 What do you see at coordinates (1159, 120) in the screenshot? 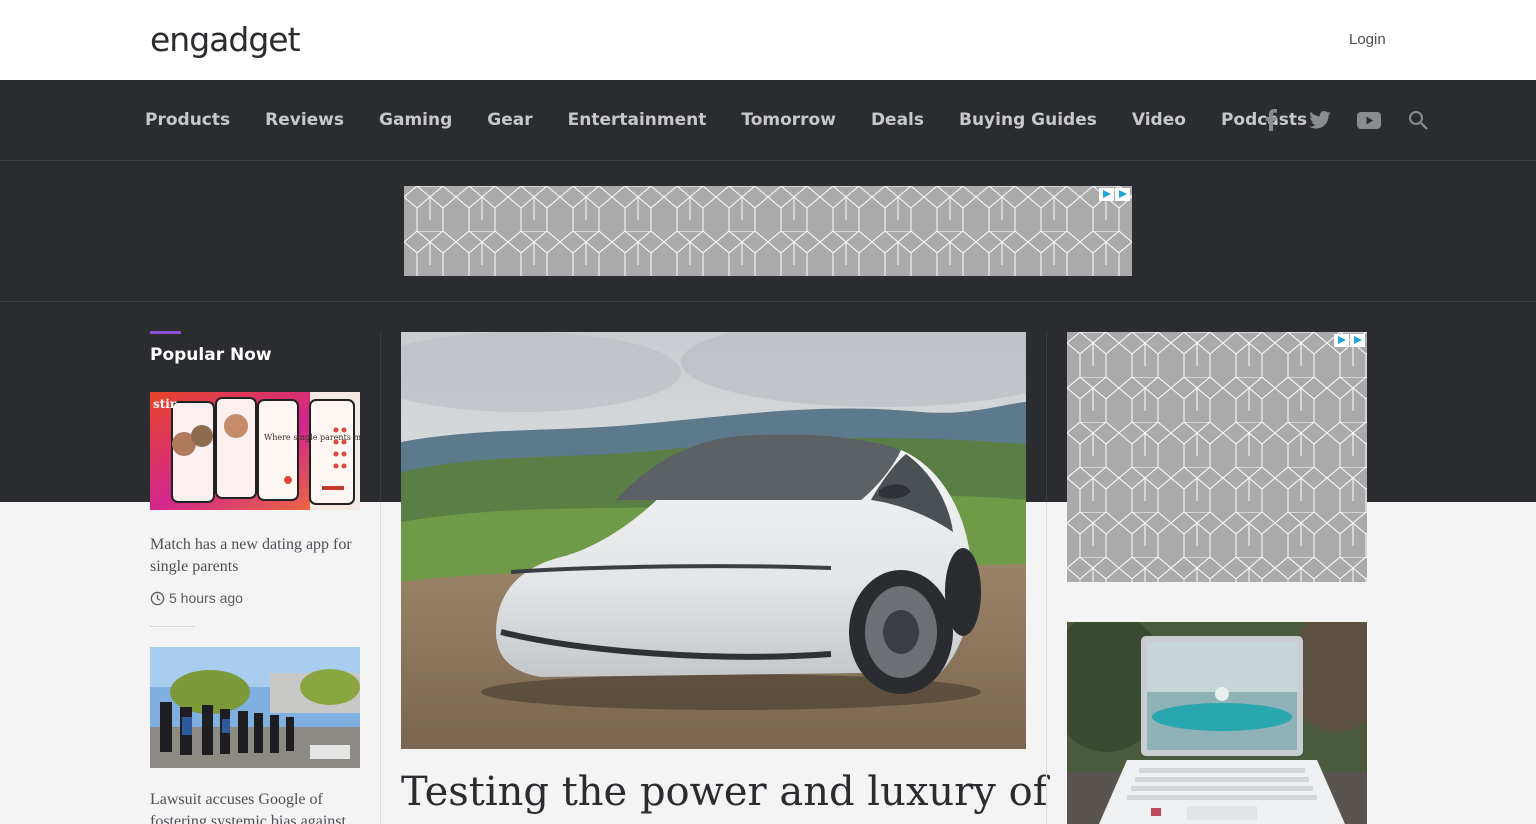
I see `nav-item-video: Video` at bounding box center [1159, 120].